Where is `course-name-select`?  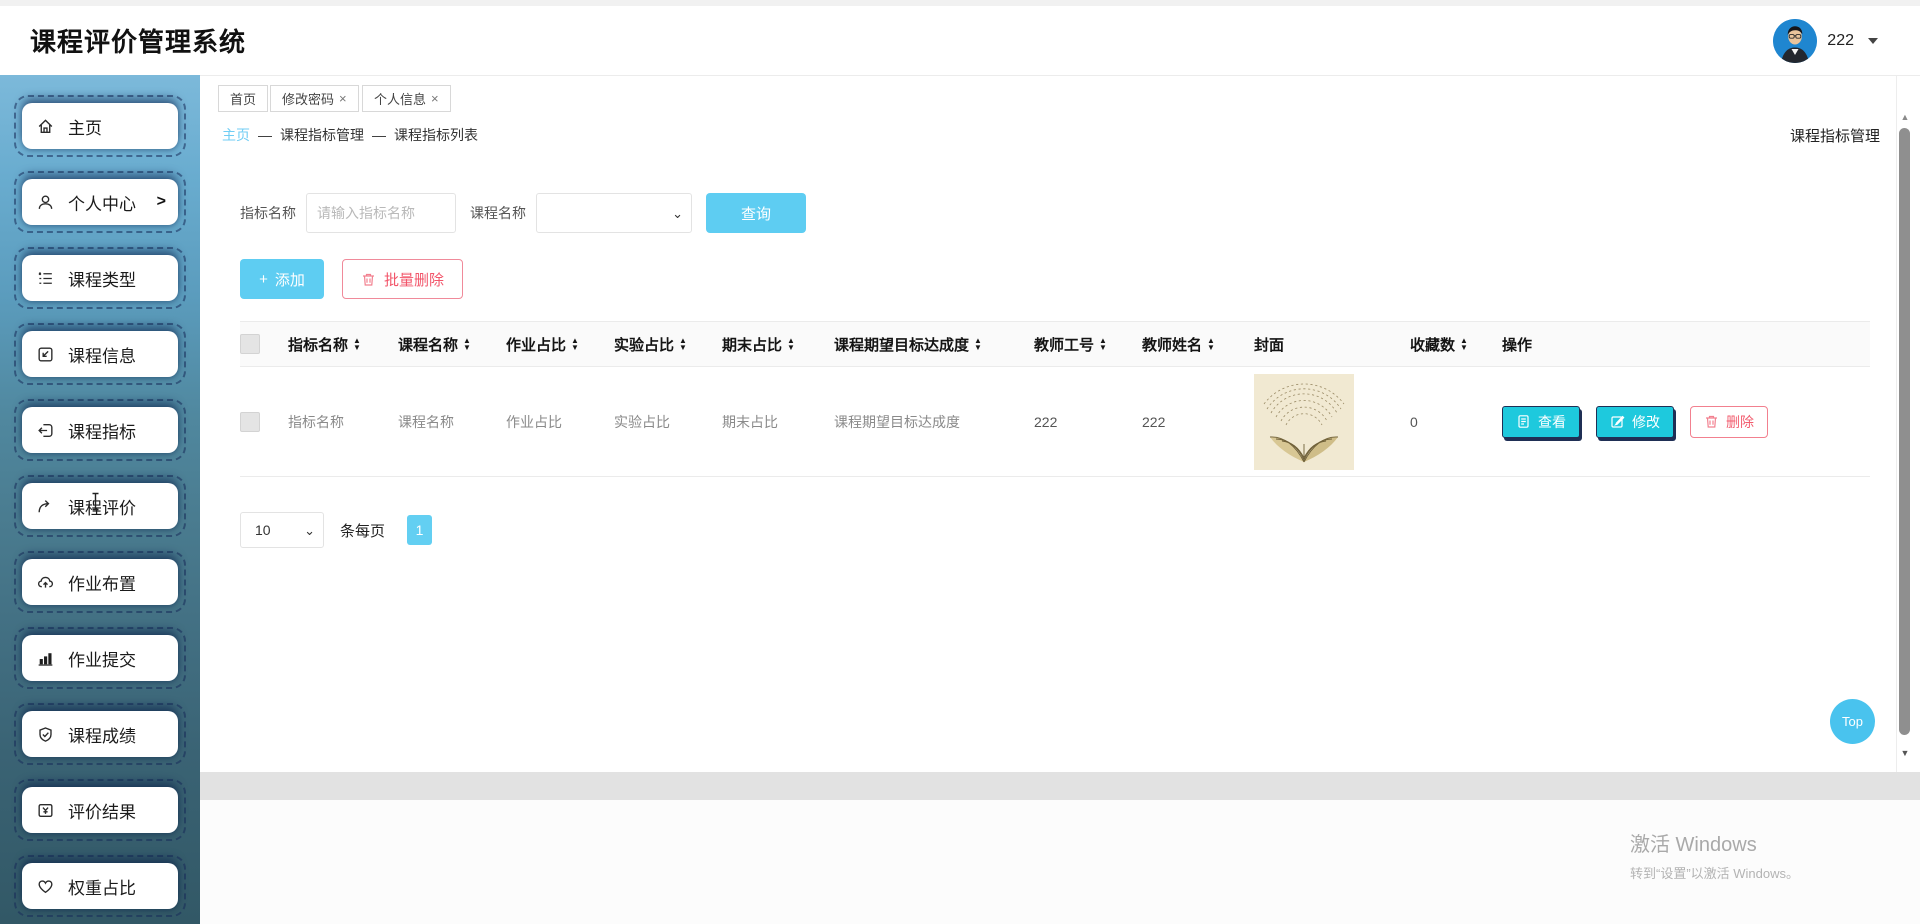
course-name-select is located at coordinates (614, 213).